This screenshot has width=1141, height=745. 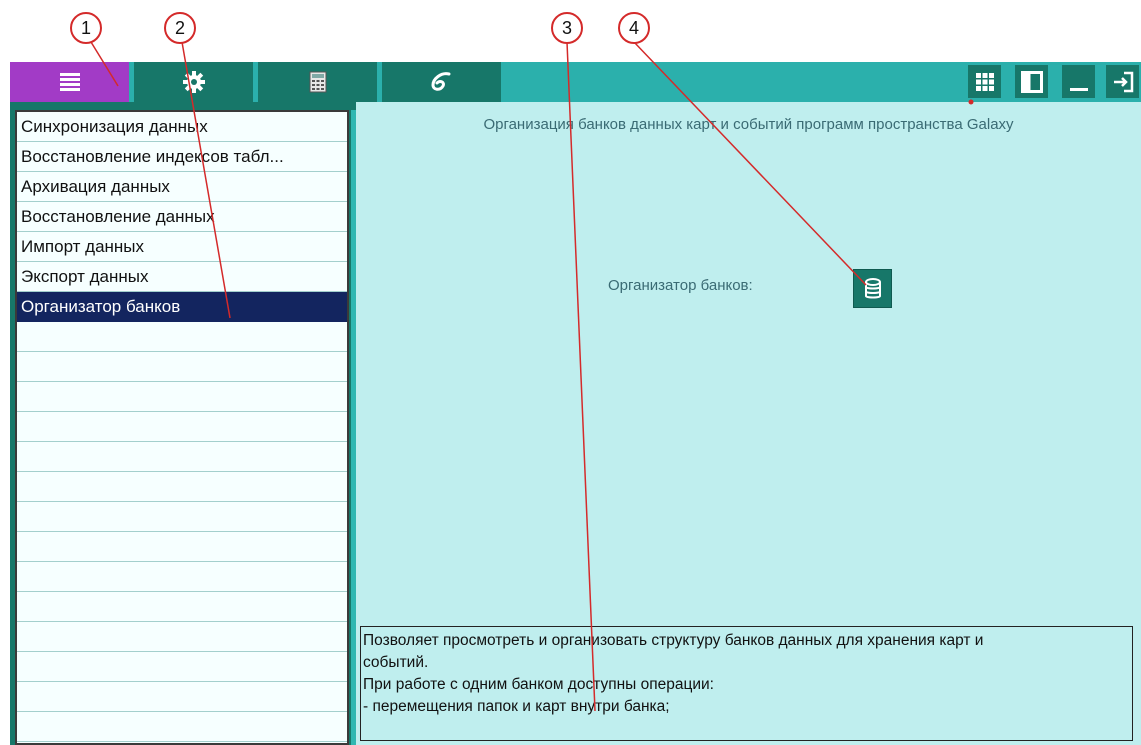 What do you see at coordinates (516, 706) in the screenshot?
I see `description-line: - перемещения папок и карт внутри банка;` at bounding box center [516, 706].